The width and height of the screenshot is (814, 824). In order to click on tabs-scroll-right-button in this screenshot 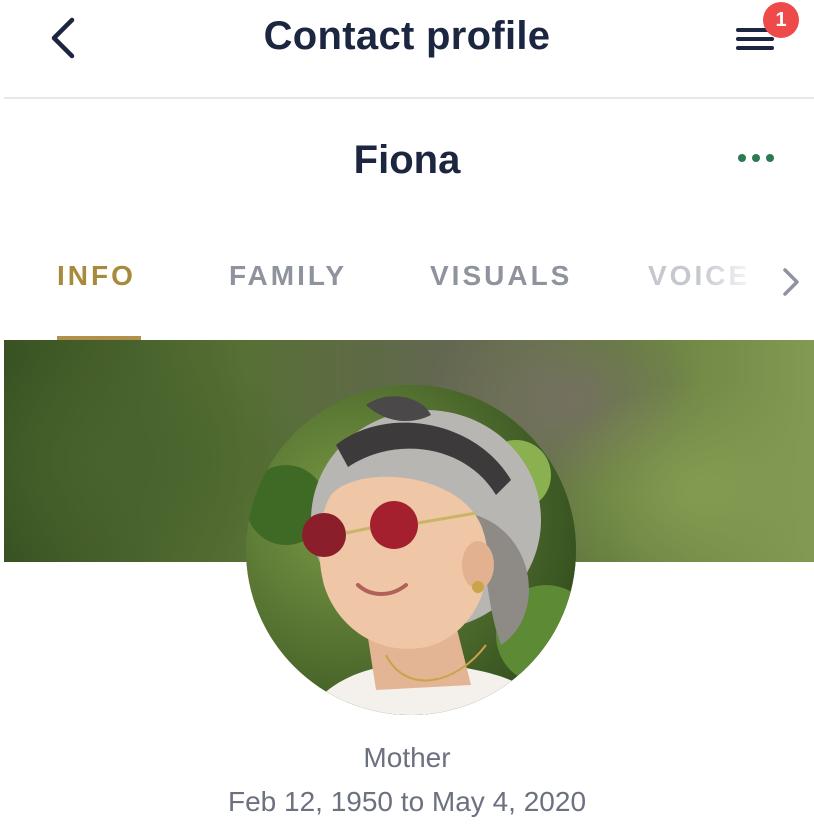, I will do `click(791, 282)`.